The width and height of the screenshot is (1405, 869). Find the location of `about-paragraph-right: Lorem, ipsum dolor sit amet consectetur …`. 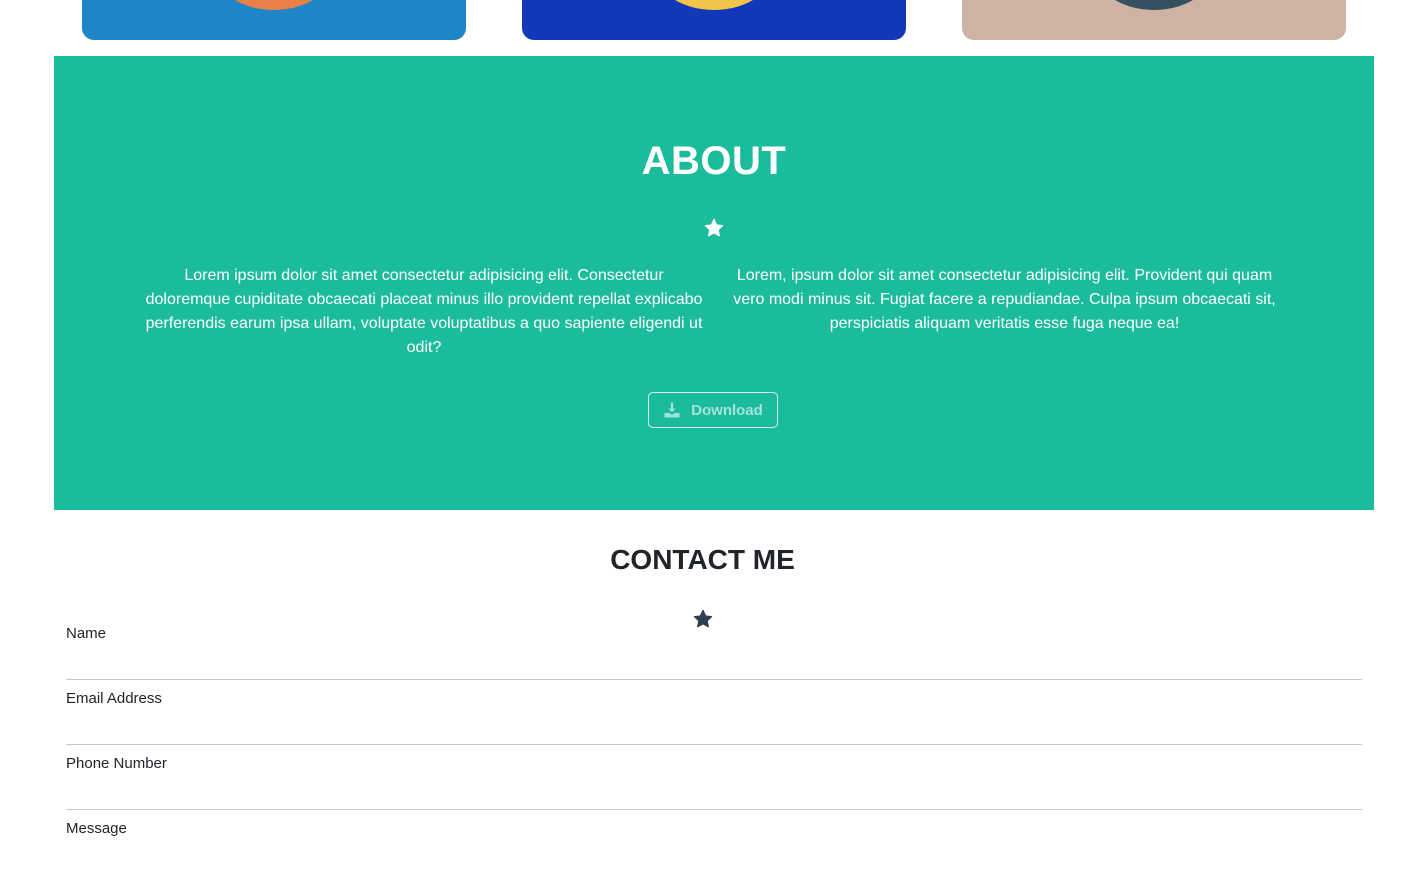

about-paragraph-right: Lorem, ipsum dolor sit amet consectetur … is located at coordinates (1004, 299).